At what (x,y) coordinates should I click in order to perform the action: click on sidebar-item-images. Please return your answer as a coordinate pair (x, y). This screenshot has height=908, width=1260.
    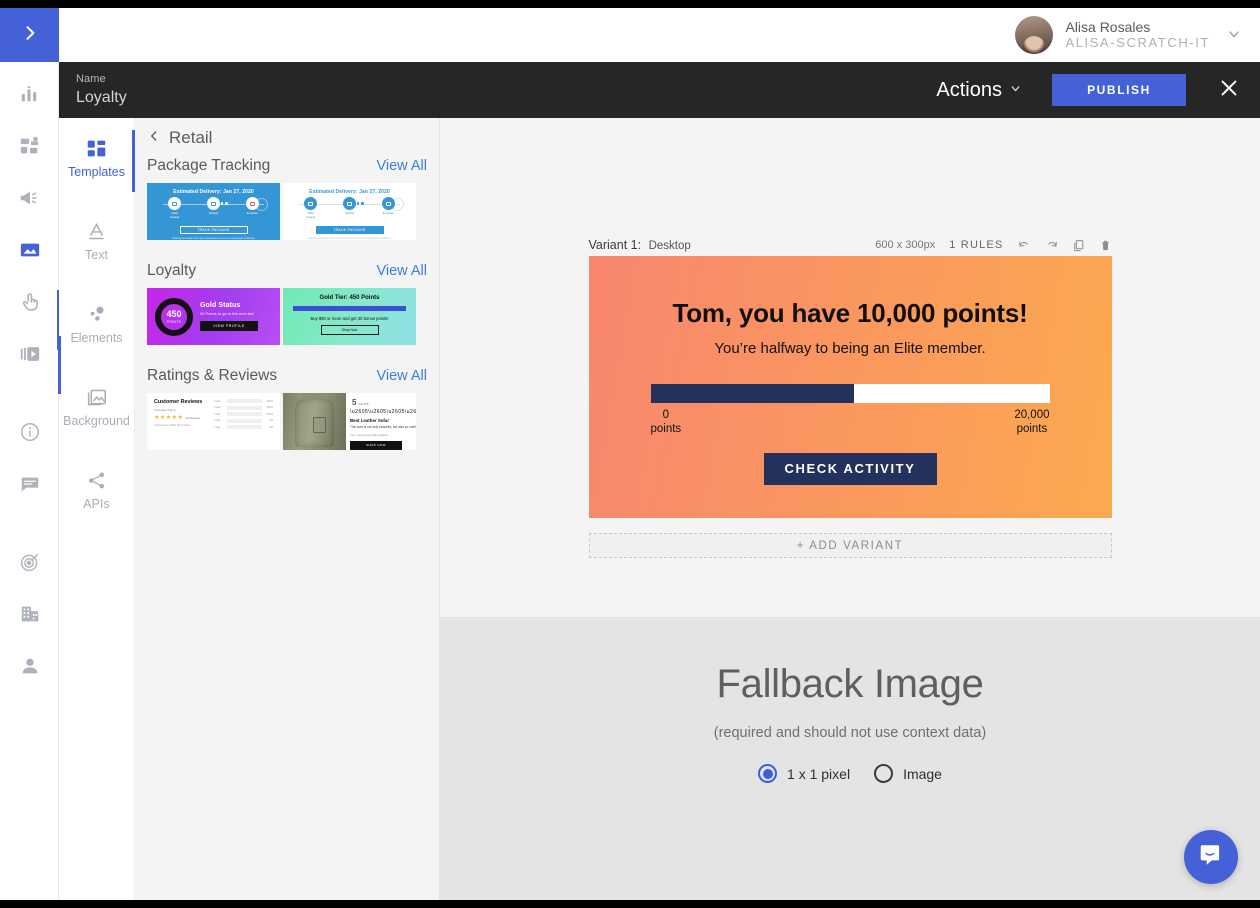
    Looking at the image, I should click on (29, 252).